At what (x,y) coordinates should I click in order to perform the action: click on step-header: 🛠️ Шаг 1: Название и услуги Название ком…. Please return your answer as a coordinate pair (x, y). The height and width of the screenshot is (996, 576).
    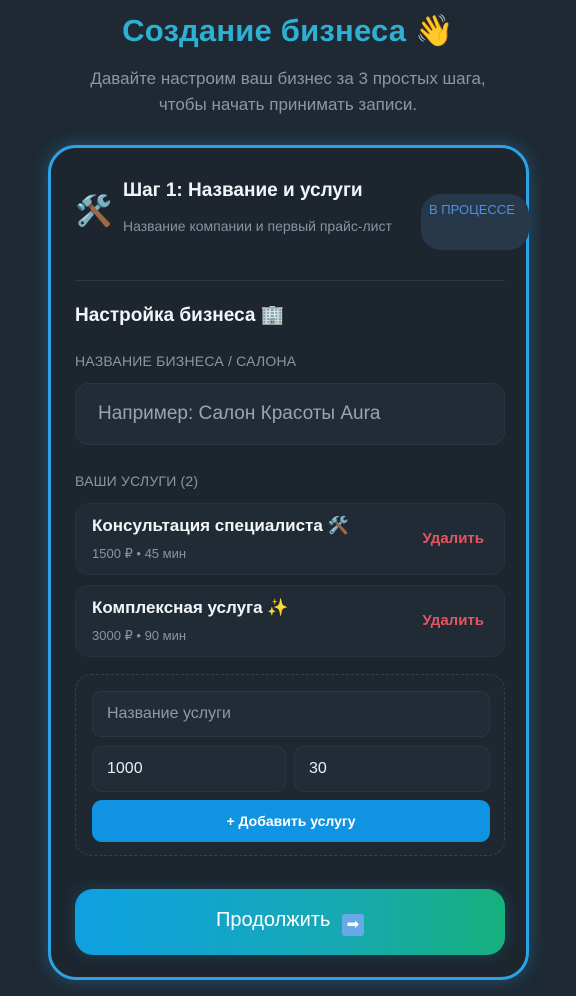
    Looking at the image, I should click on (302, 216).